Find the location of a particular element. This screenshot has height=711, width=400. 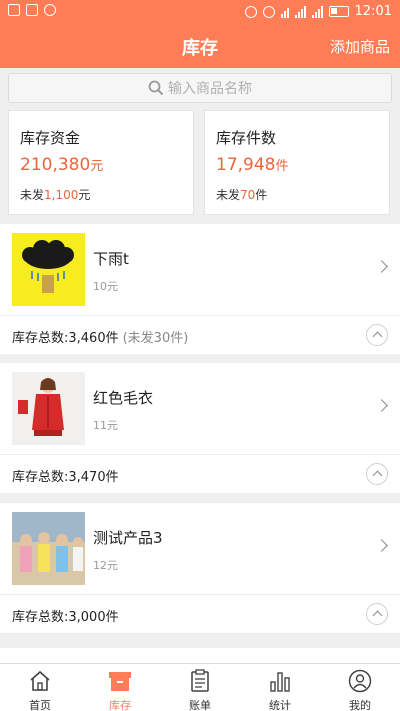

product-total: 库存总数:3,000件 is located at coordinates (65, 617).